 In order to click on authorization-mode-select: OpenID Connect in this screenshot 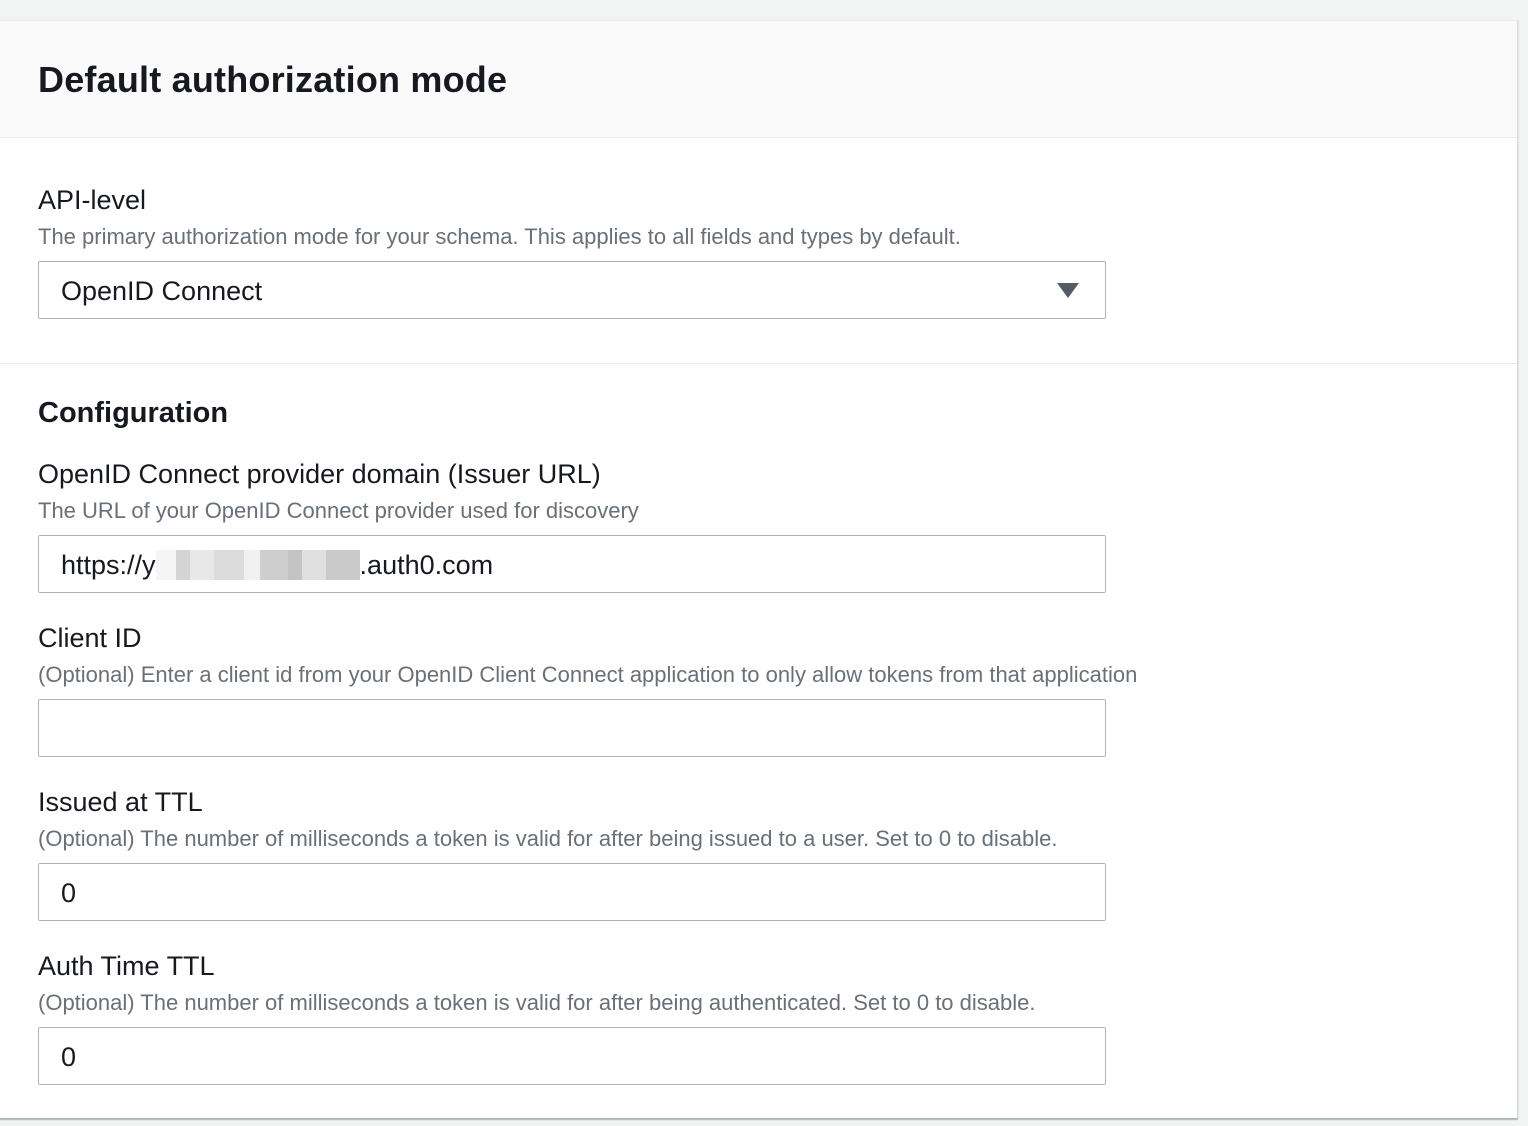, I will do `click(572, 290)`.